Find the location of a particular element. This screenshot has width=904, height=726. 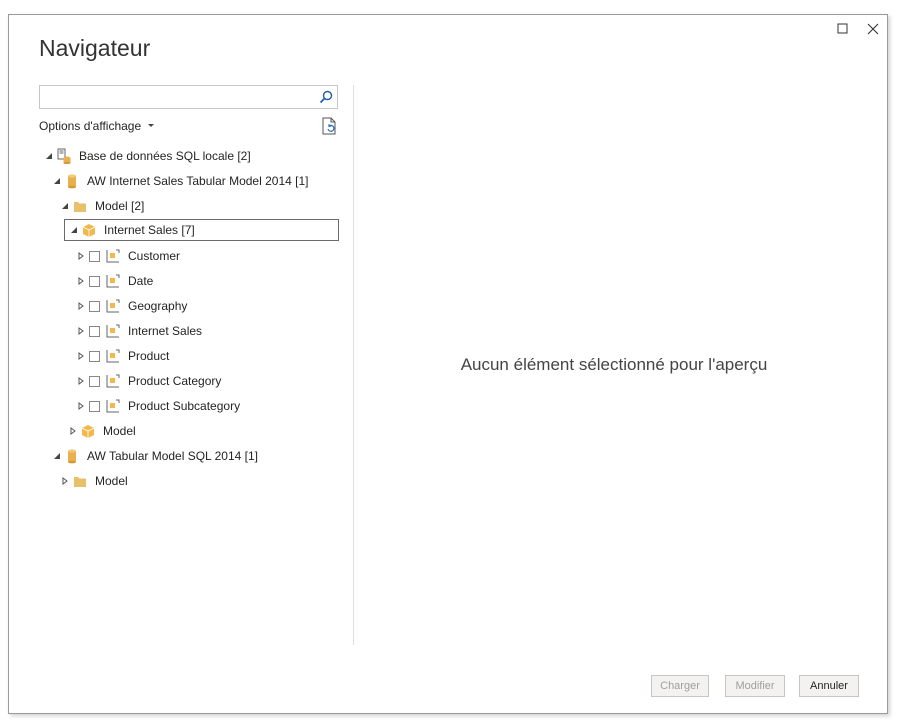

tree-node-table: Customer is located at coordinates (128, 256).